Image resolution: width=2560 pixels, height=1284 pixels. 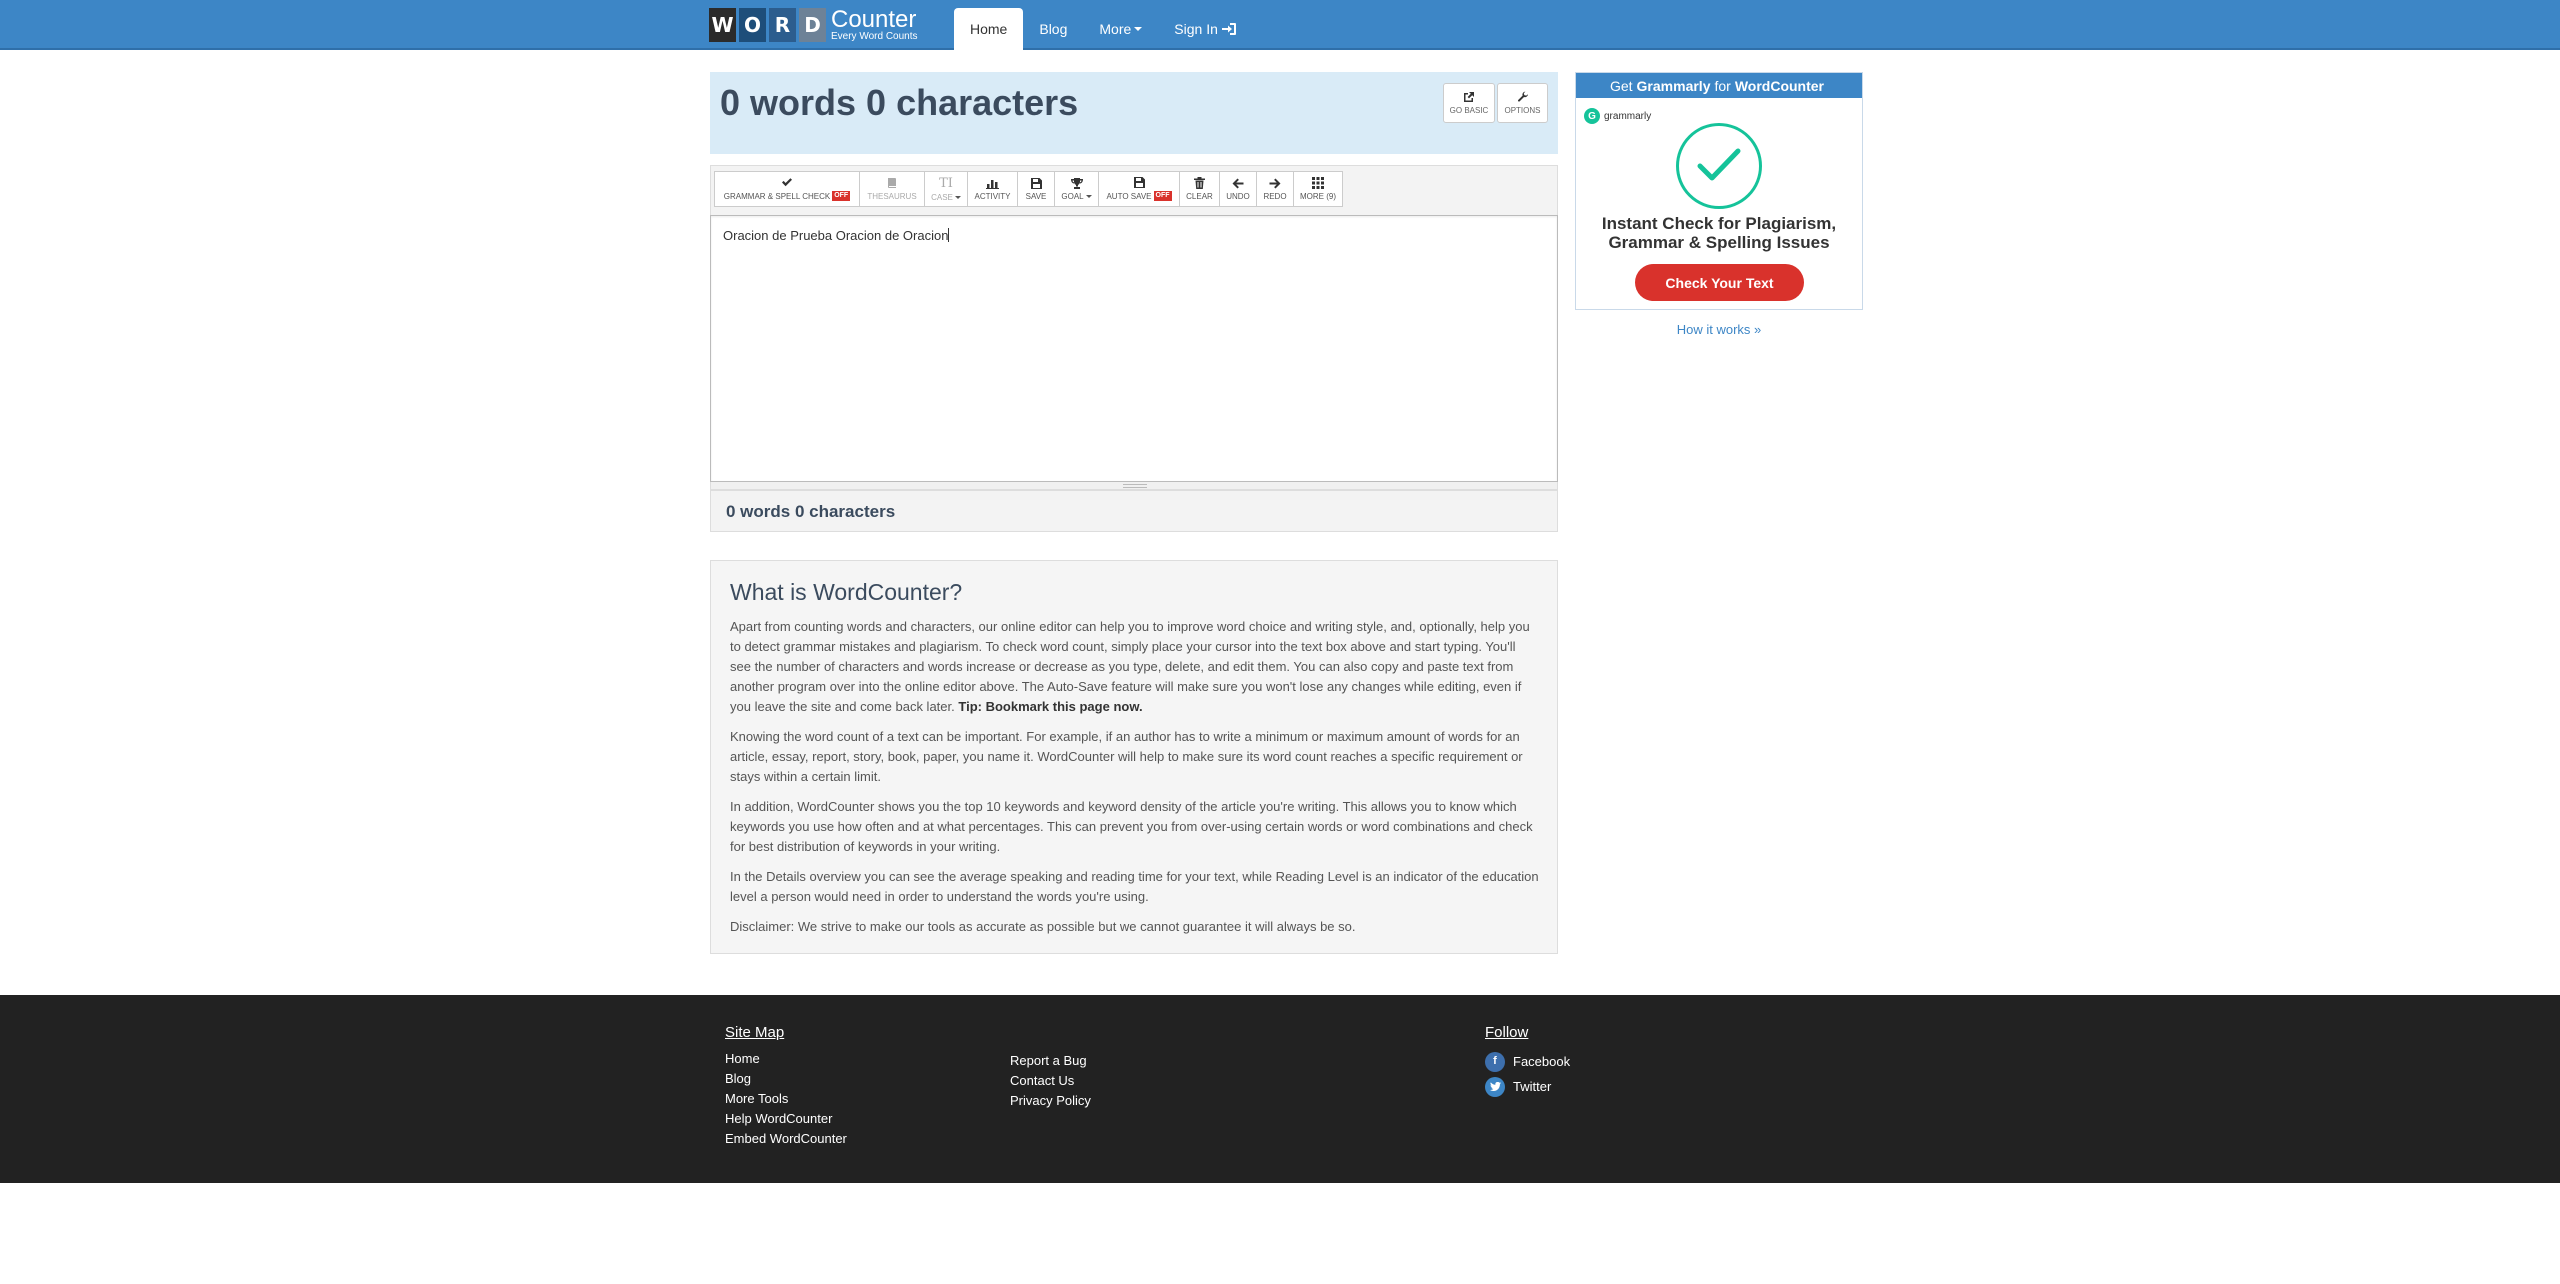 I want to click on word-count-header: 0 words 0 characters GO BASIC OPTIONS, so click(x=1134, y=113).